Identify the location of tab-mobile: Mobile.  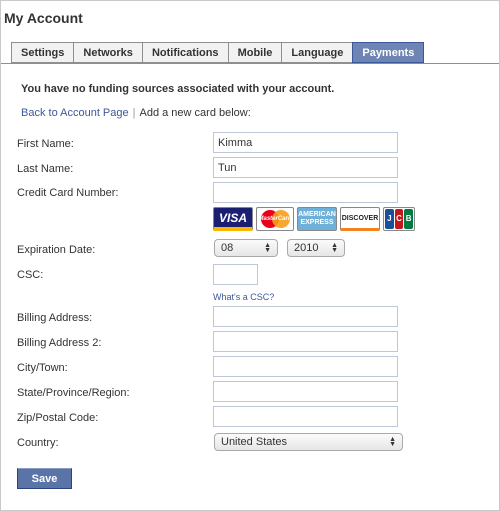
(254, 52).